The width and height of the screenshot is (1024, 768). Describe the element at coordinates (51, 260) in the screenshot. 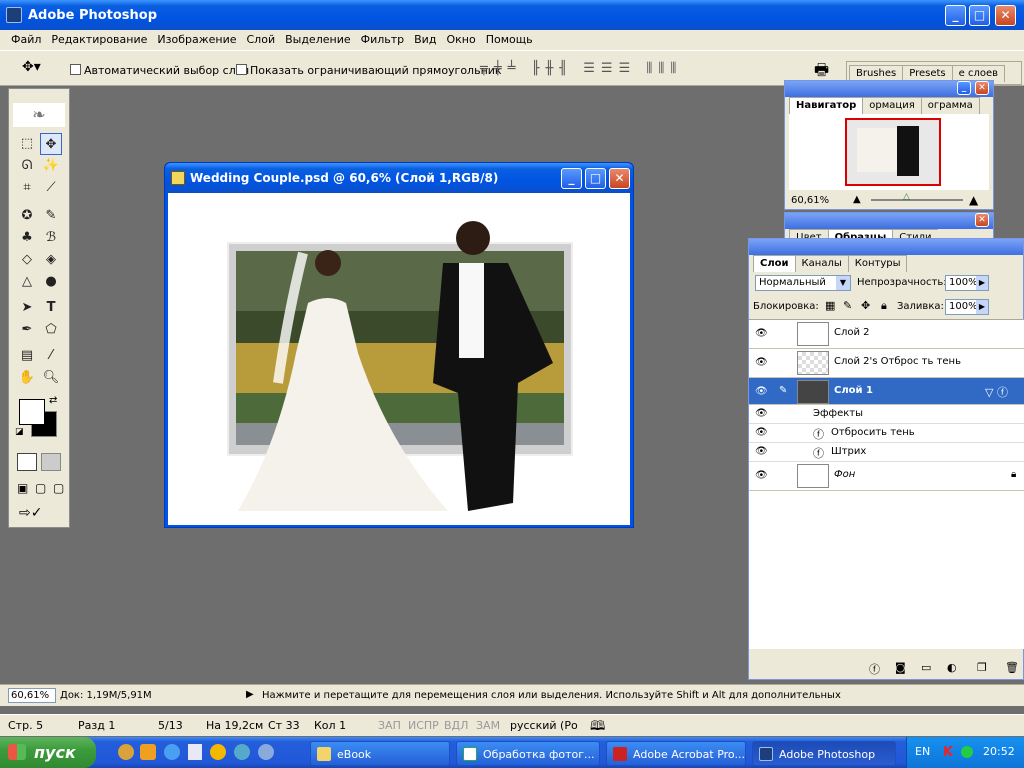

I see `paint-bucket-icon: ◈` at that location.